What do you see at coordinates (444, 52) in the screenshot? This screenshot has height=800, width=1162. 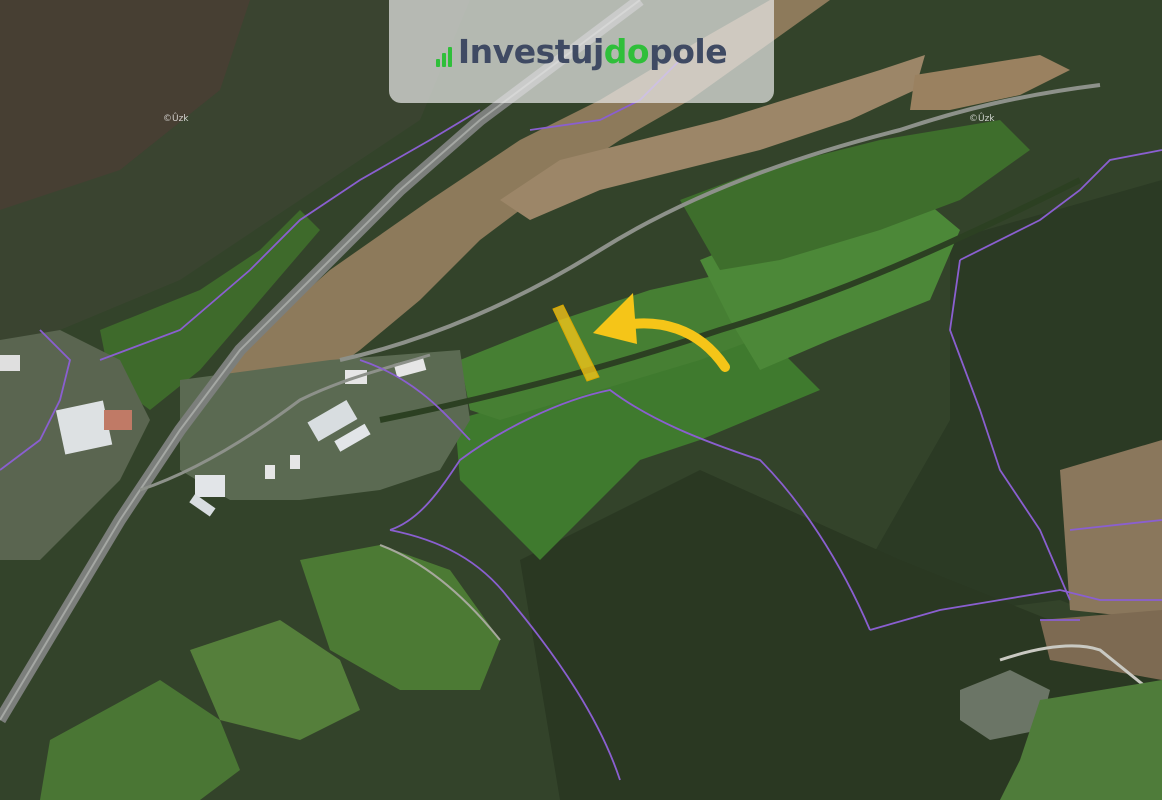 I see `logo-bars-icon` at bounding box center [444, 52].